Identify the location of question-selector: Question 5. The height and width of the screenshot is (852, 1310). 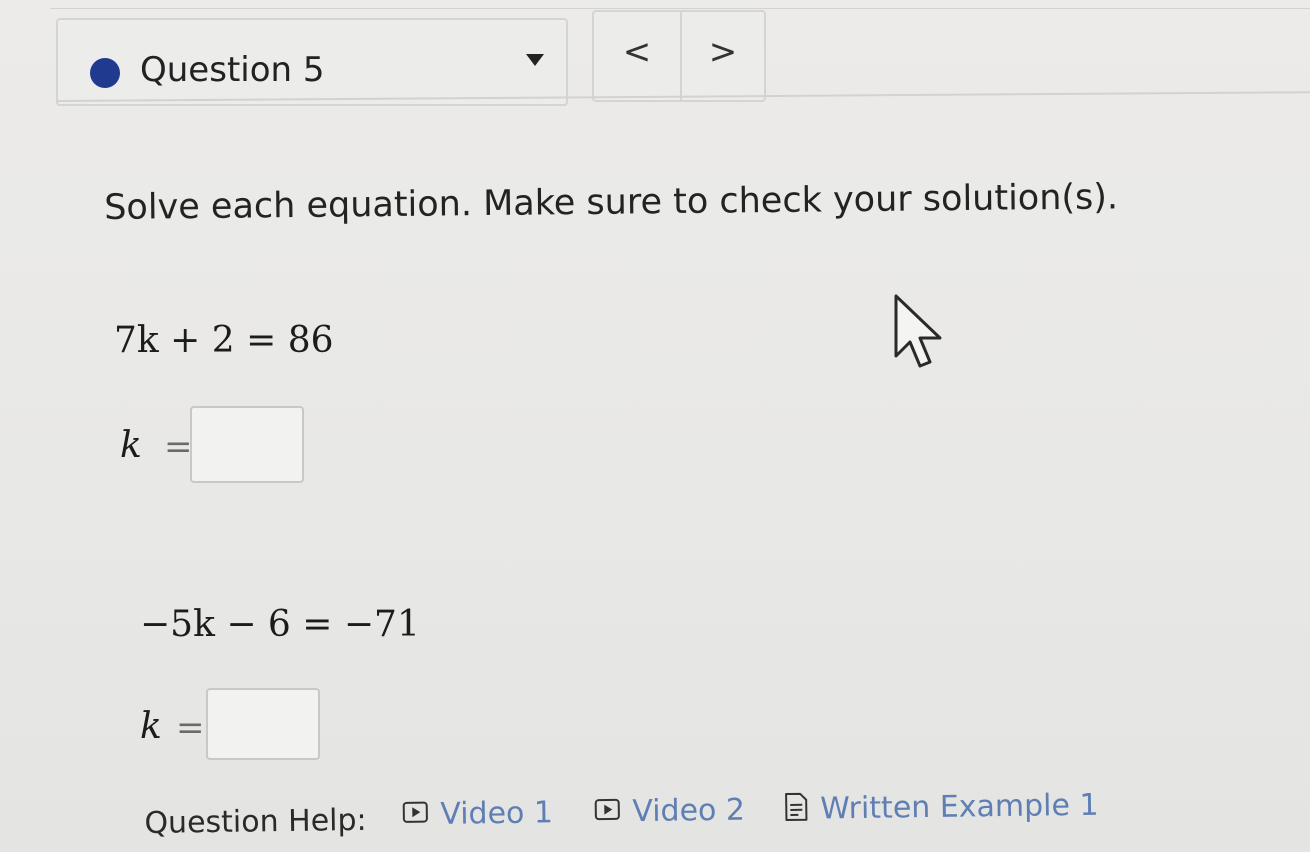
(312, 62).